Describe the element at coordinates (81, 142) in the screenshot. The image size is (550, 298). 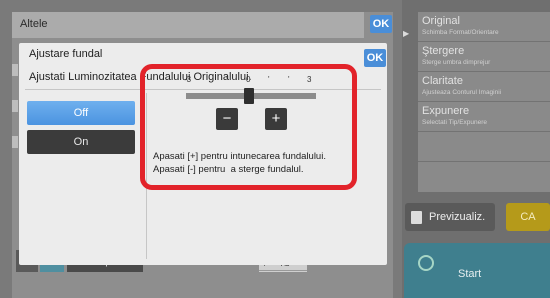
I see `on-option-button: On` at that location.